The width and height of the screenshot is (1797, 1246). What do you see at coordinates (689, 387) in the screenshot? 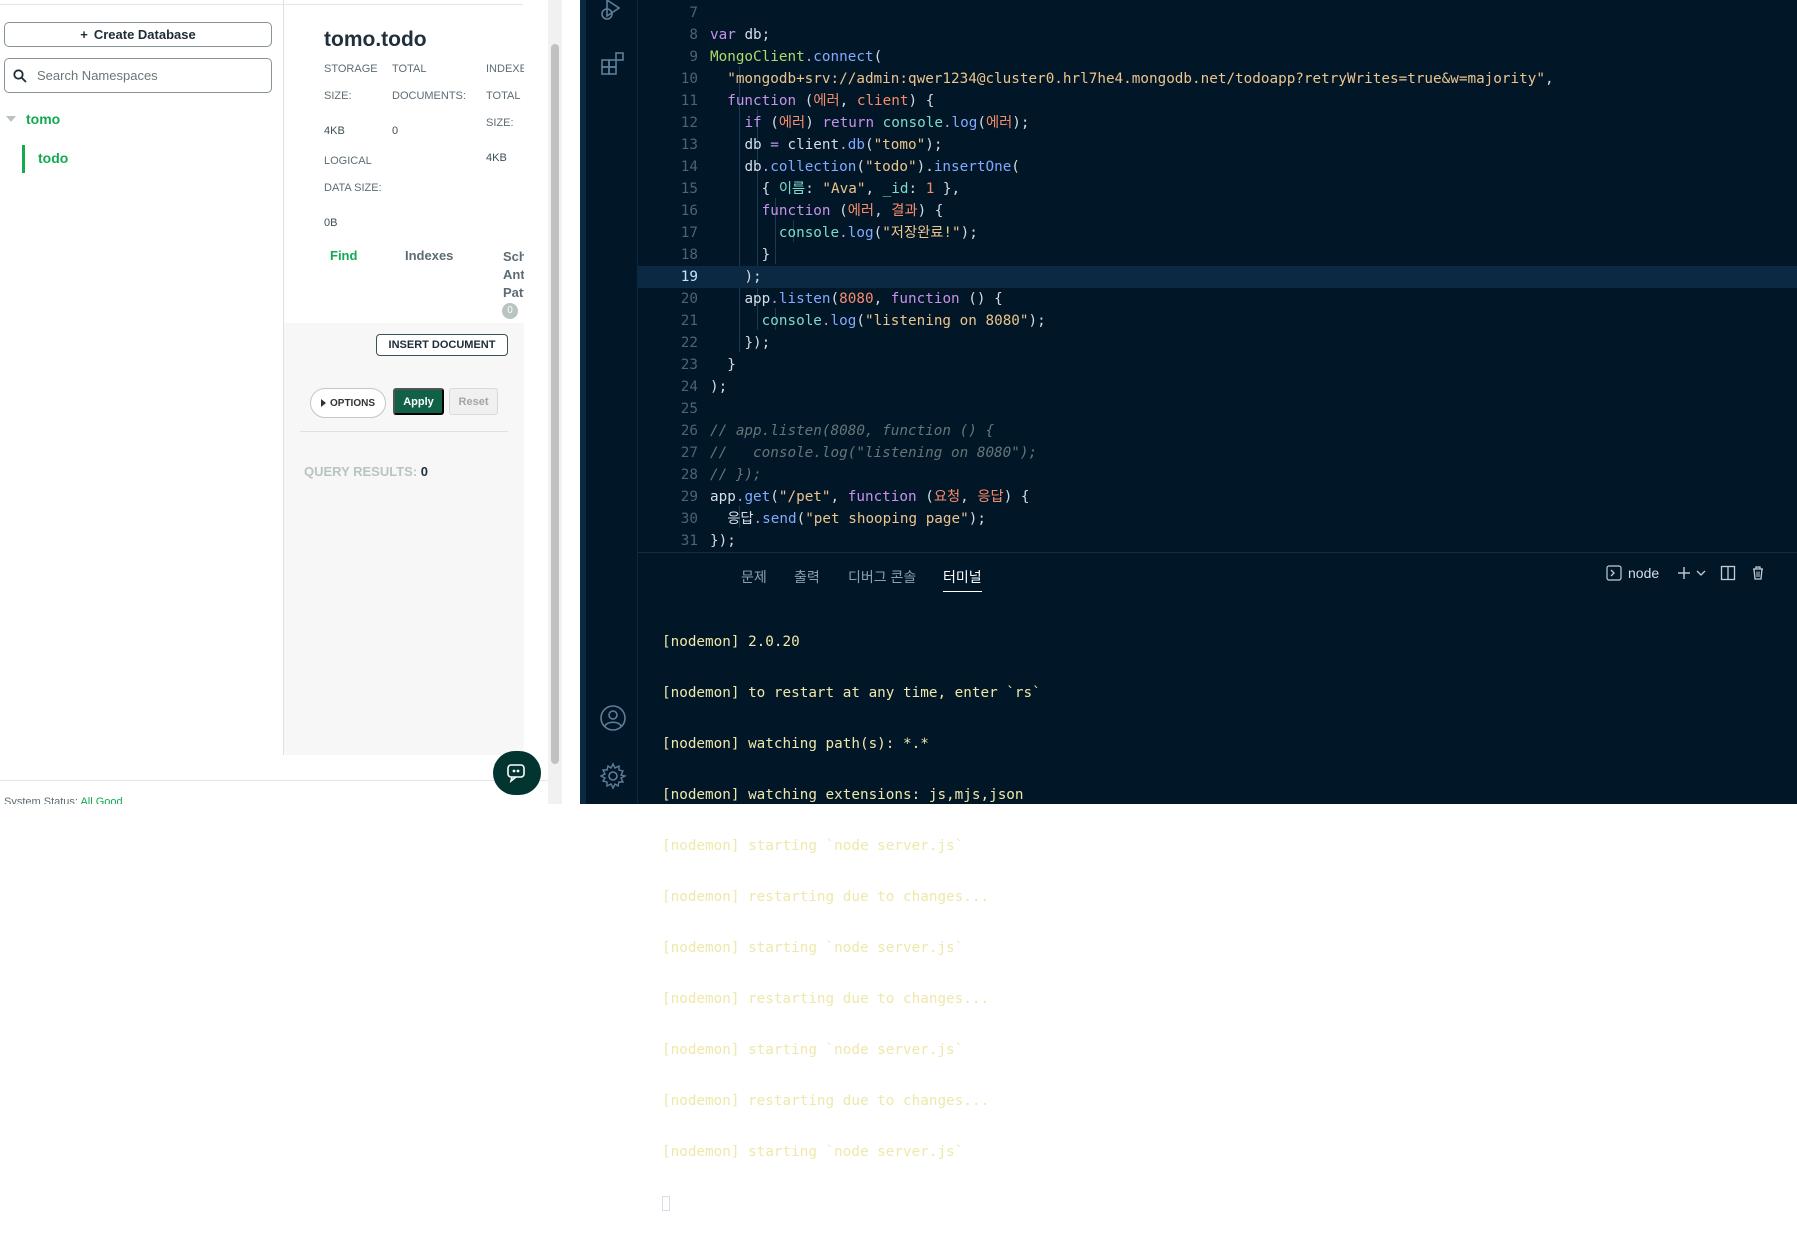
I see `line-number: 24` at bounding box center [689, 387].